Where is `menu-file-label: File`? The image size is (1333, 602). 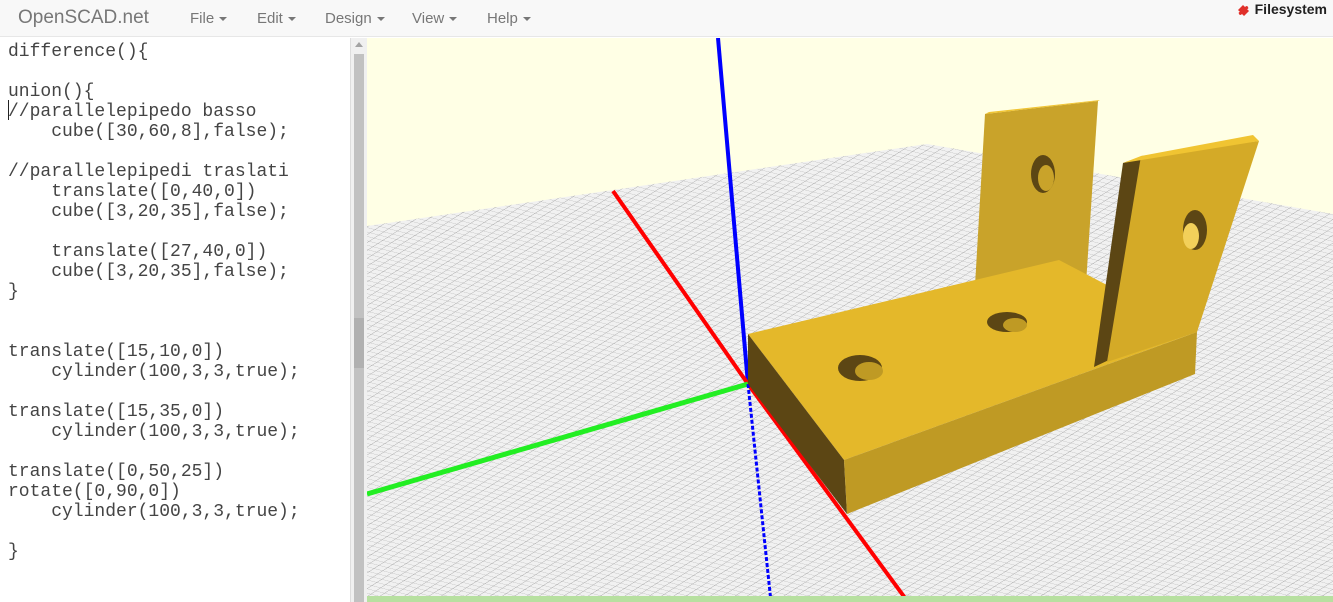 menu-file-label: File is located at coordinates (202, 18).